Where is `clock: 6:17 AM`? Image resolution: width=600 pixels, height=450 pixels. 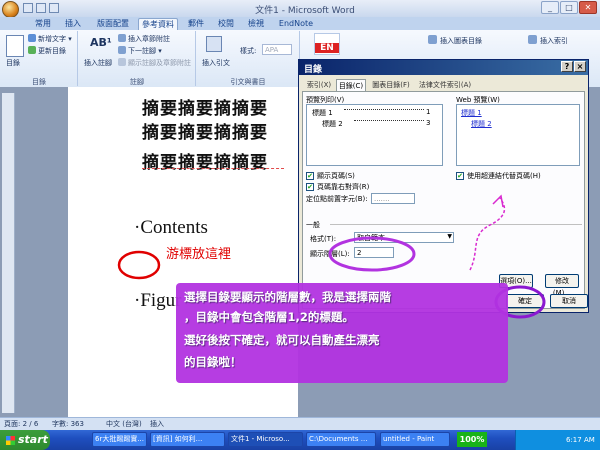 clock: 6:17 AM is located at coordinates (580, 440).